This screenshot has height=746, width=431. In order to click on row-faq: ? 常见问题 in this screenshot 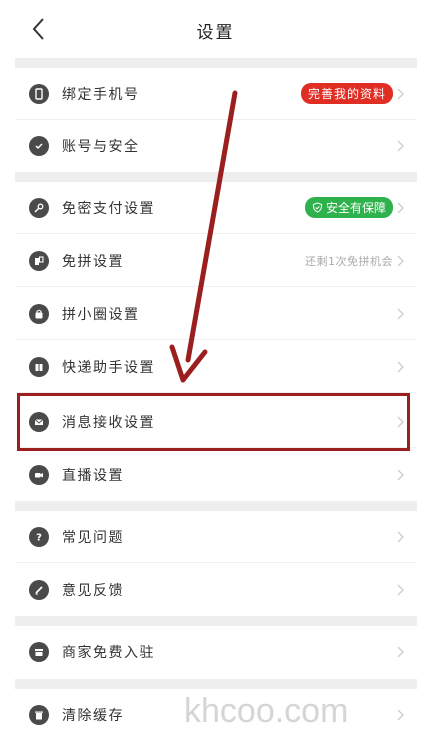, I will do `click(216, 537)`.